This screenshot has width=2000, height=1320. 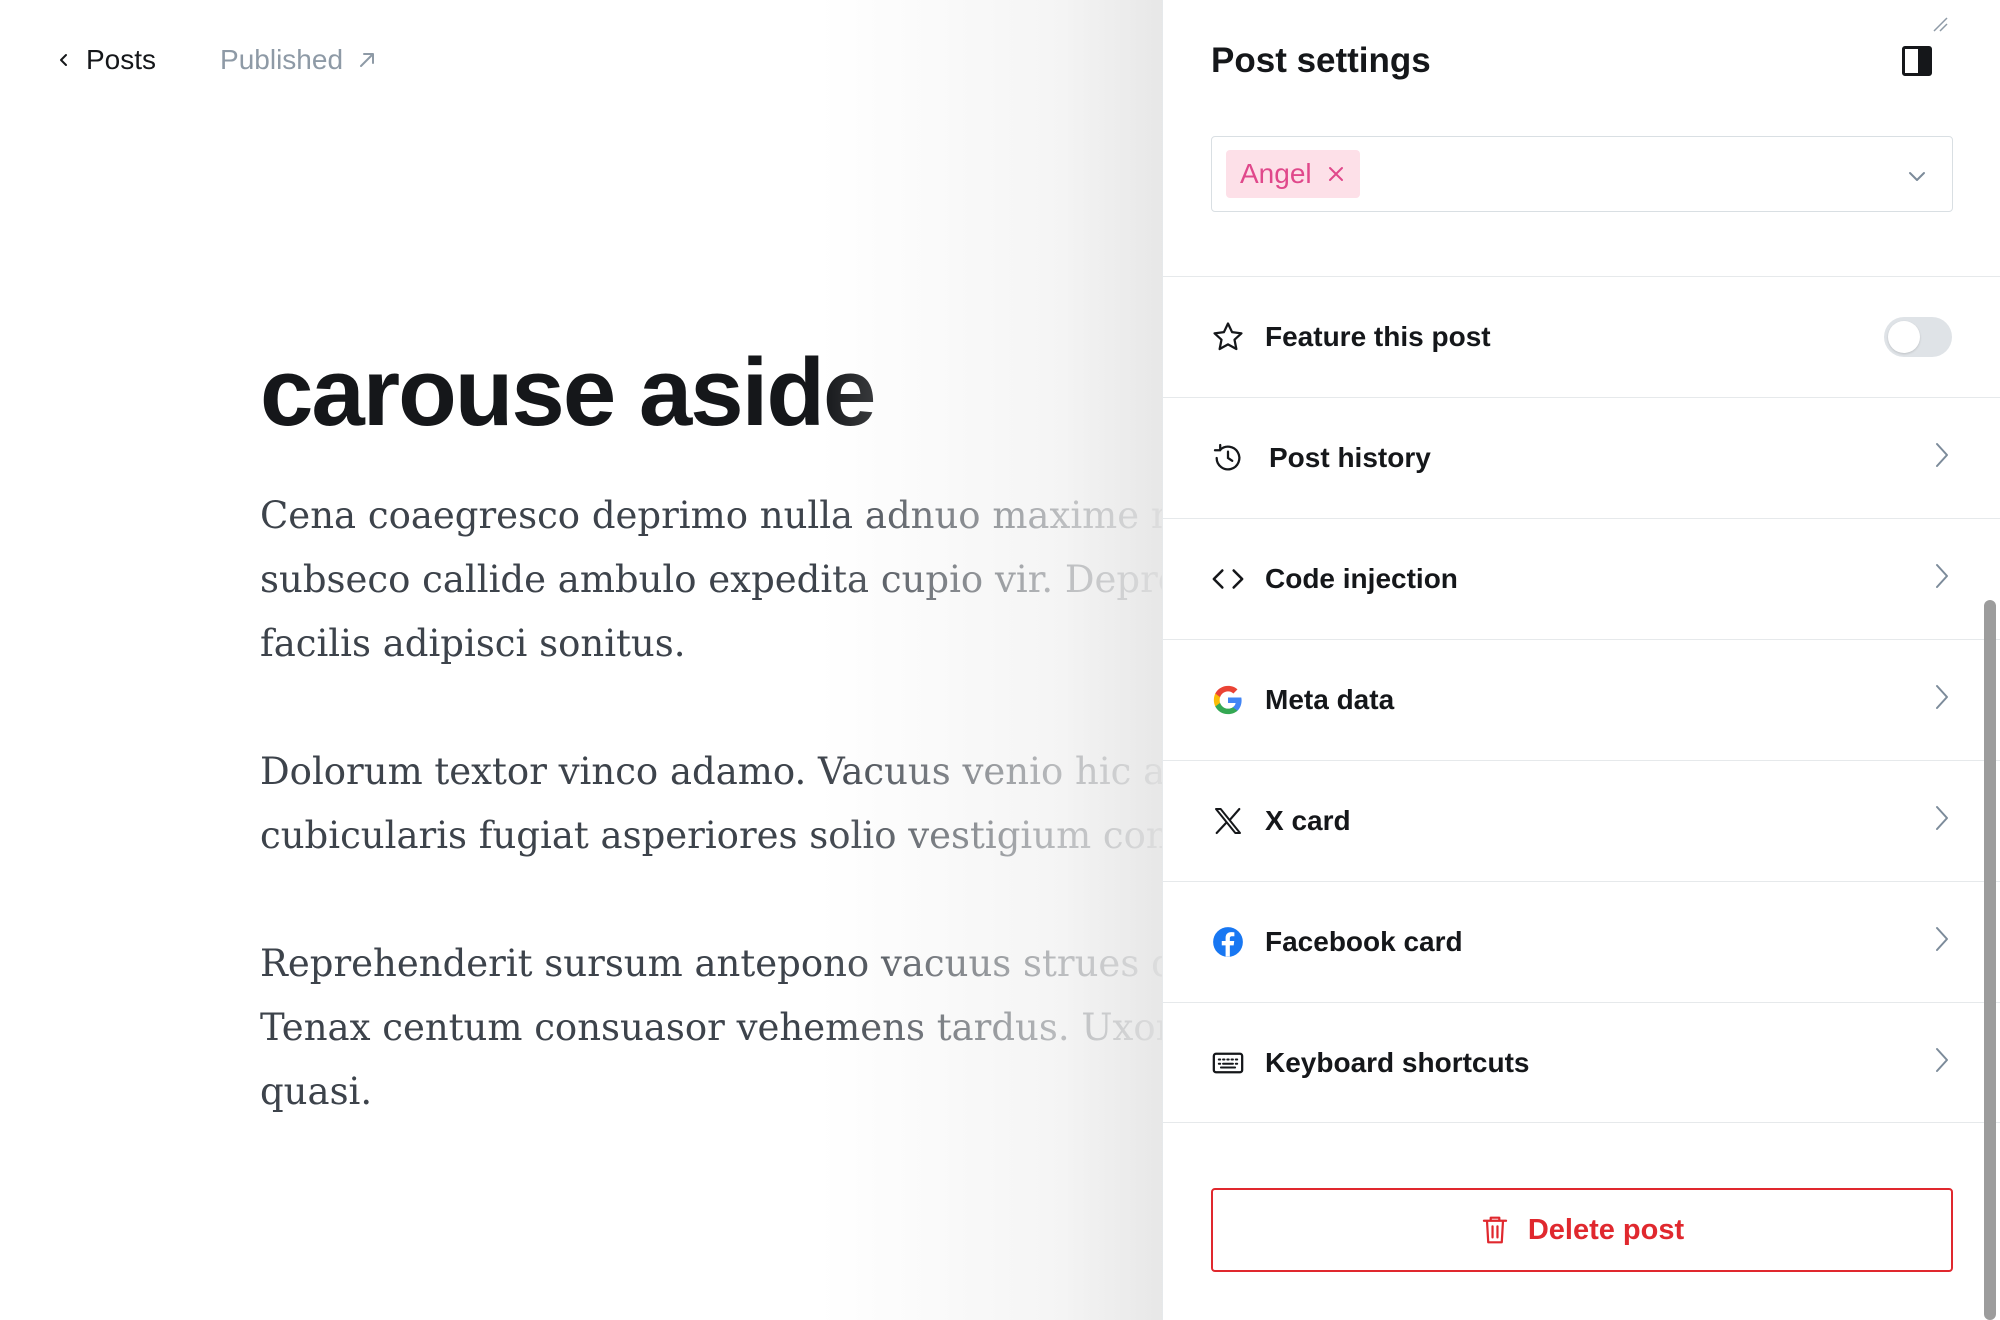 What do you see at coordinates (1228, 700) in the screenshot?
I see `google-icon` at bounding box center [1228, 700].